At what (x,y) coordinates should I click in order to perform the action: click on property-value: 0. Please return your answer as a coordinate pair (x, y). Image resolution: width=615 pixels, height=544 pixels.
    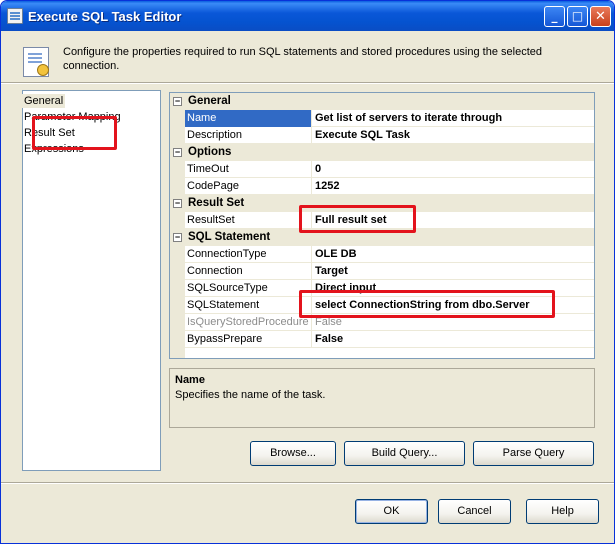
    Looking at the image, I should click on (454, 169).